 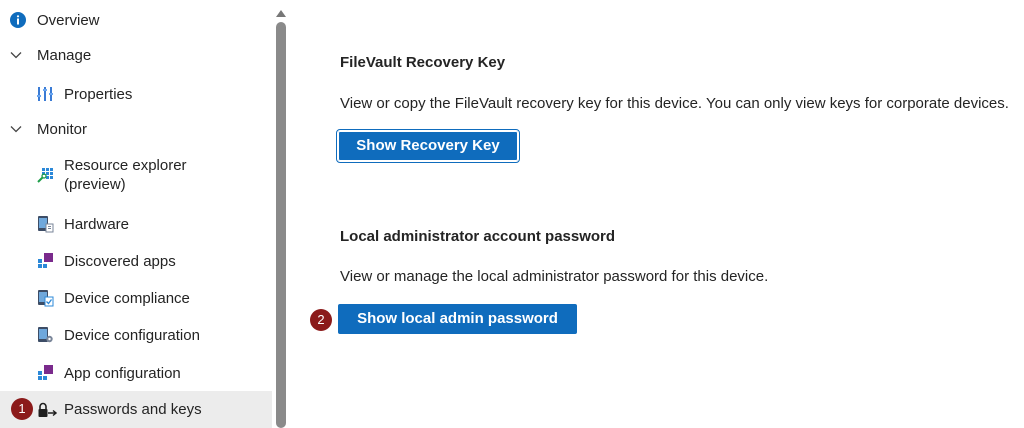 What do you see at coordinates (423, 62) in the screenshot?
I see `filevault-section-title: FileVault Recovery Key` at bounding box center [423, 62].